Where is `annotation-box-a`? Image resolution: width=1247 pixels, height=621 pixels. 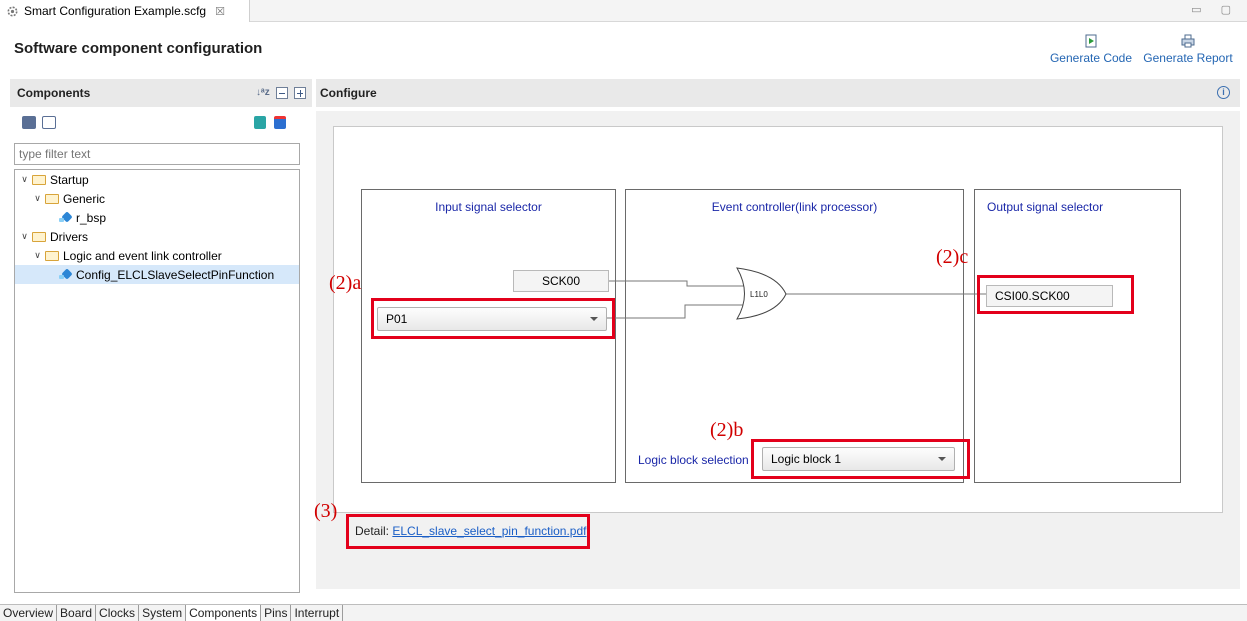 annotation-box-a is located at coordinates (493, 318).